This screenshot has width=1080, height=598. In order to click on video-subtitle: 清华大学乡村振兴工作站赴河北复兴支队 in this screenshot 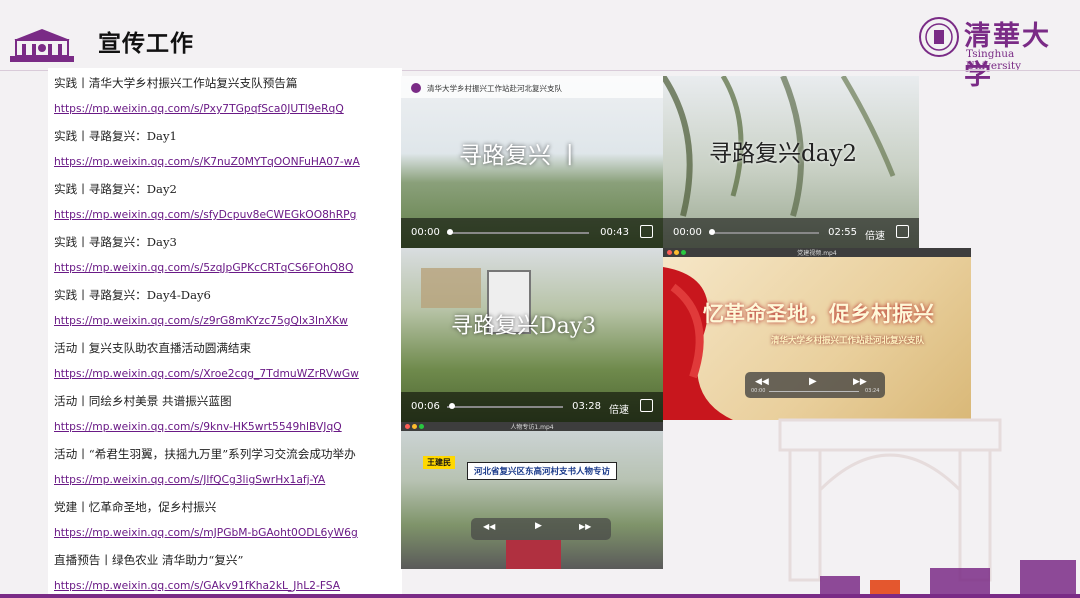, I will do `click(848, 341)`.